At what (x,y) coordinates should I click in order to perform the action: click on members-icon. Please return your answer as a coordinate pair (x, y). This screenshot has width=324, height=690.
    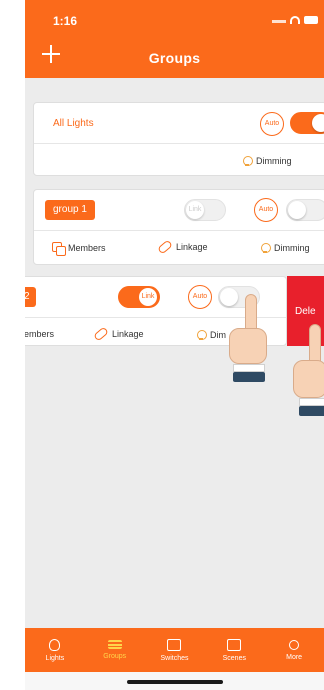
    Looking at the image, I should click on (59, 249).